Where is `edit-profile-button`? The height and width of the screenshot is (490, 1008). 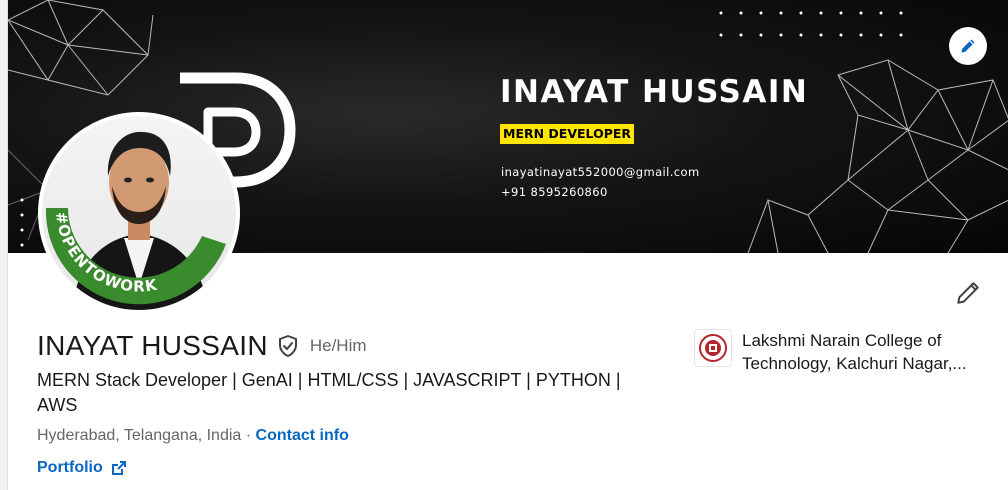 edit-profile-button is located at coordinates (968, 293).